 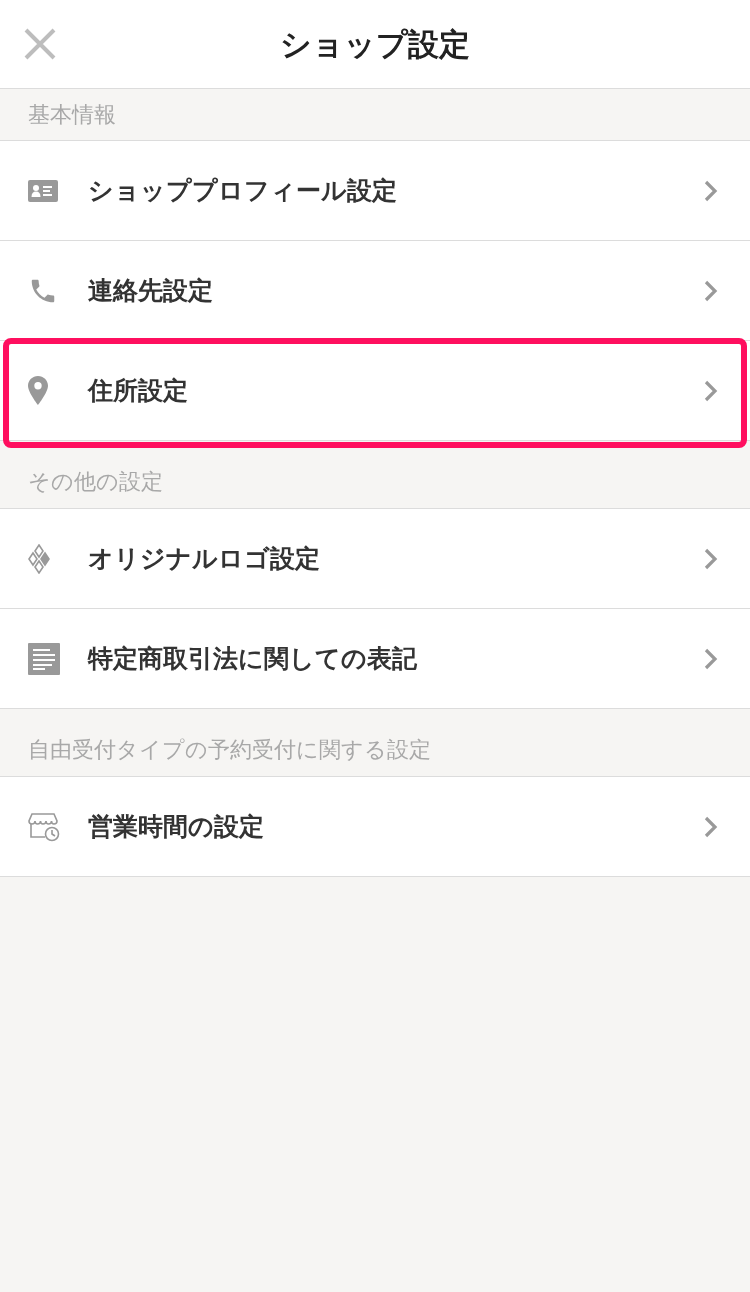 What do you see at coordinates (375, 559) in the screenshot?
I see `settings-item: オリジナルロゴ設定` at bounding box center [375, 559].